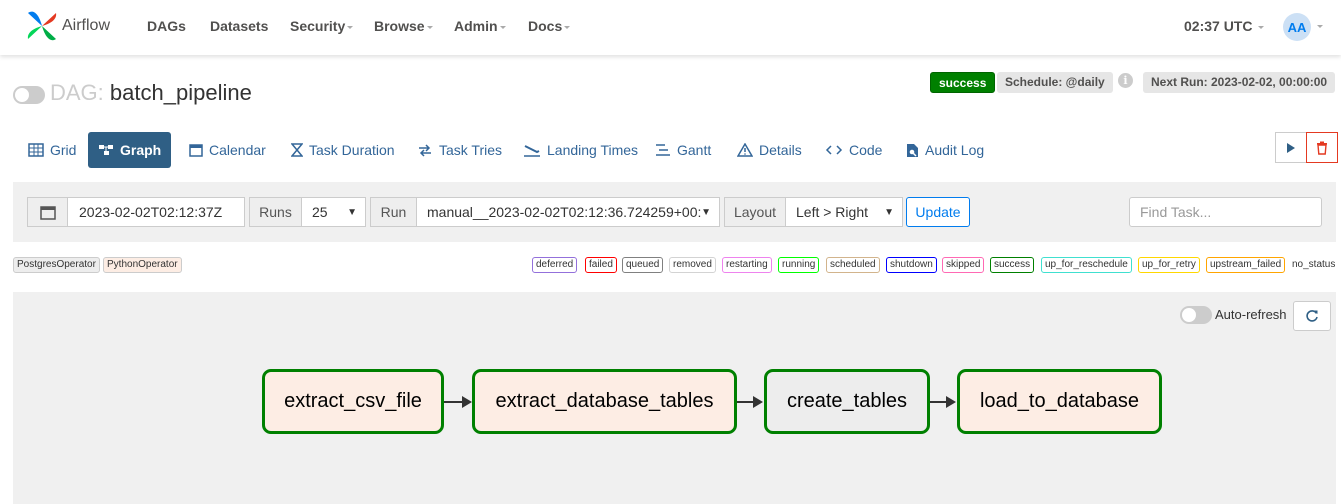  I want to click on tab-calendar: Calendar, so click(227, 150).